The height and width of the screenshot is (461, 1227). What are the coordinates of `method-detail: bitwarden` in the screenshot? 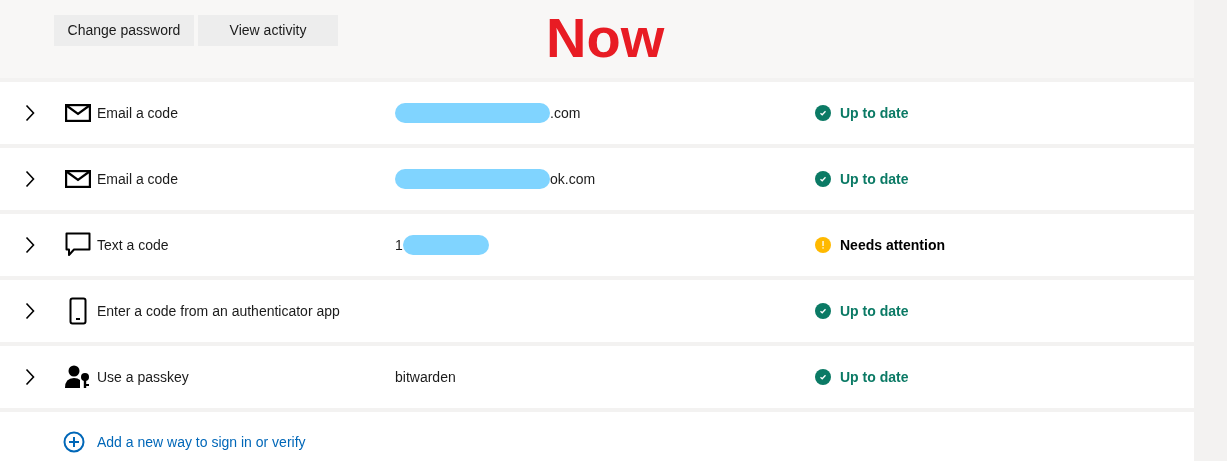 It's located at (425, 377).